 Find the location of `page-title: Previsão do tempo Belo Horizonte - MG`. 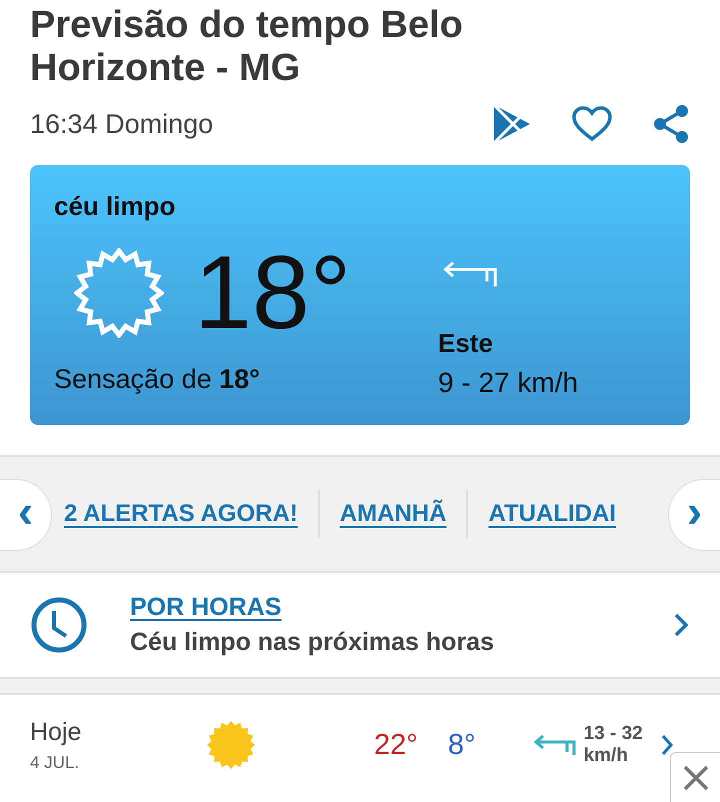

page-title: Previsão do tempo Belo Horizonte - MG is located at coordinates (246, 46).